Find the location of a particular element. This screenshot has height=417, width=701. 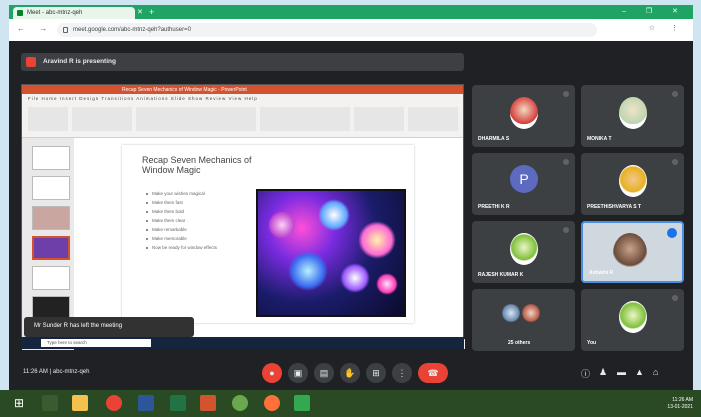

participant-name: You is located at coordinates (592, 343).